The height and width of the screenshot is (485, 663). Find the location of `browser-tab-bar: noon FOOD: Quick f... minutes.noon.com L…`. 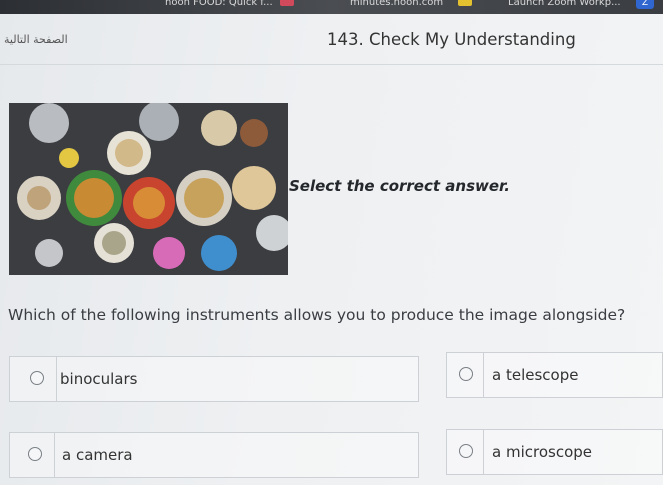

browser-tab-bar: noon FOOD: Quick f... minutes.noon.com L… is located at coordinates (331, 7).